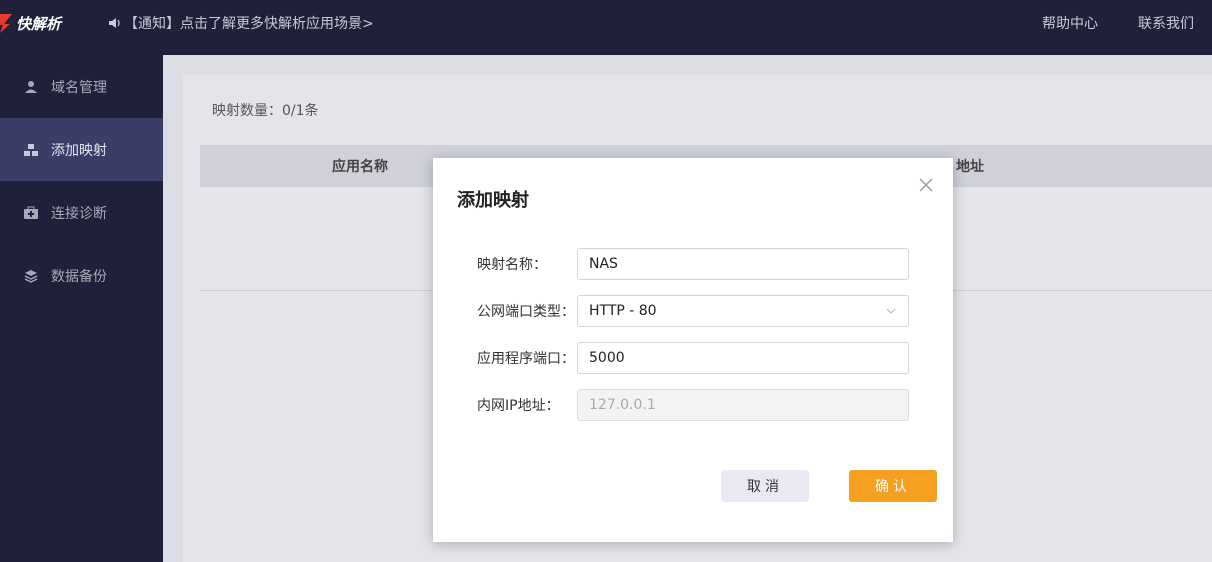 This screenshot has height=562, width=1212. Describe the element at coordinates (743, 358) in the screenshot. I see `app-port-input: 5000` at that location.